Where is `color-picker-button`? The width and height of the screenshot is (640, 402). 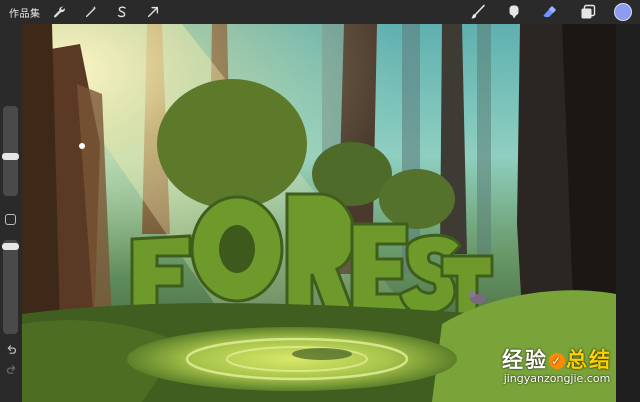 color-picker-button is located at coordinates (623, 12).